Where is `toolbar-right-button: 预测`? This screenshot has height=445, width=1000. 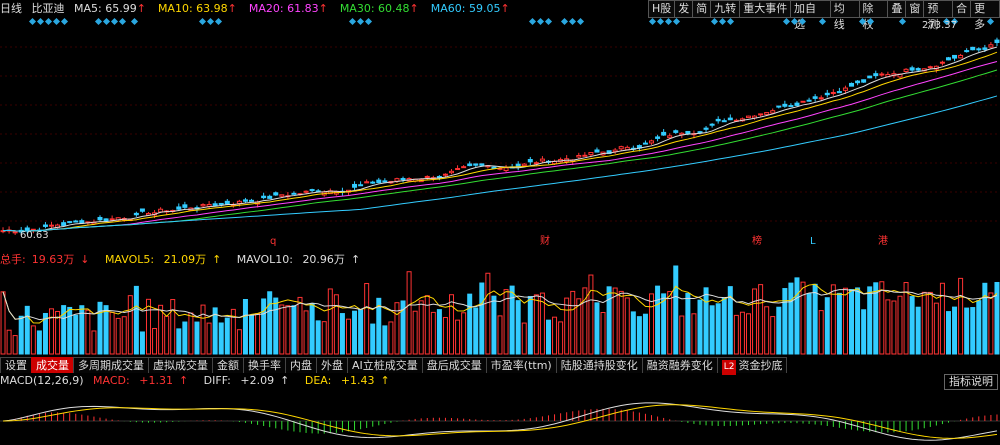 toolbar-right-button: 预测 is located at coordinates (938, 15).